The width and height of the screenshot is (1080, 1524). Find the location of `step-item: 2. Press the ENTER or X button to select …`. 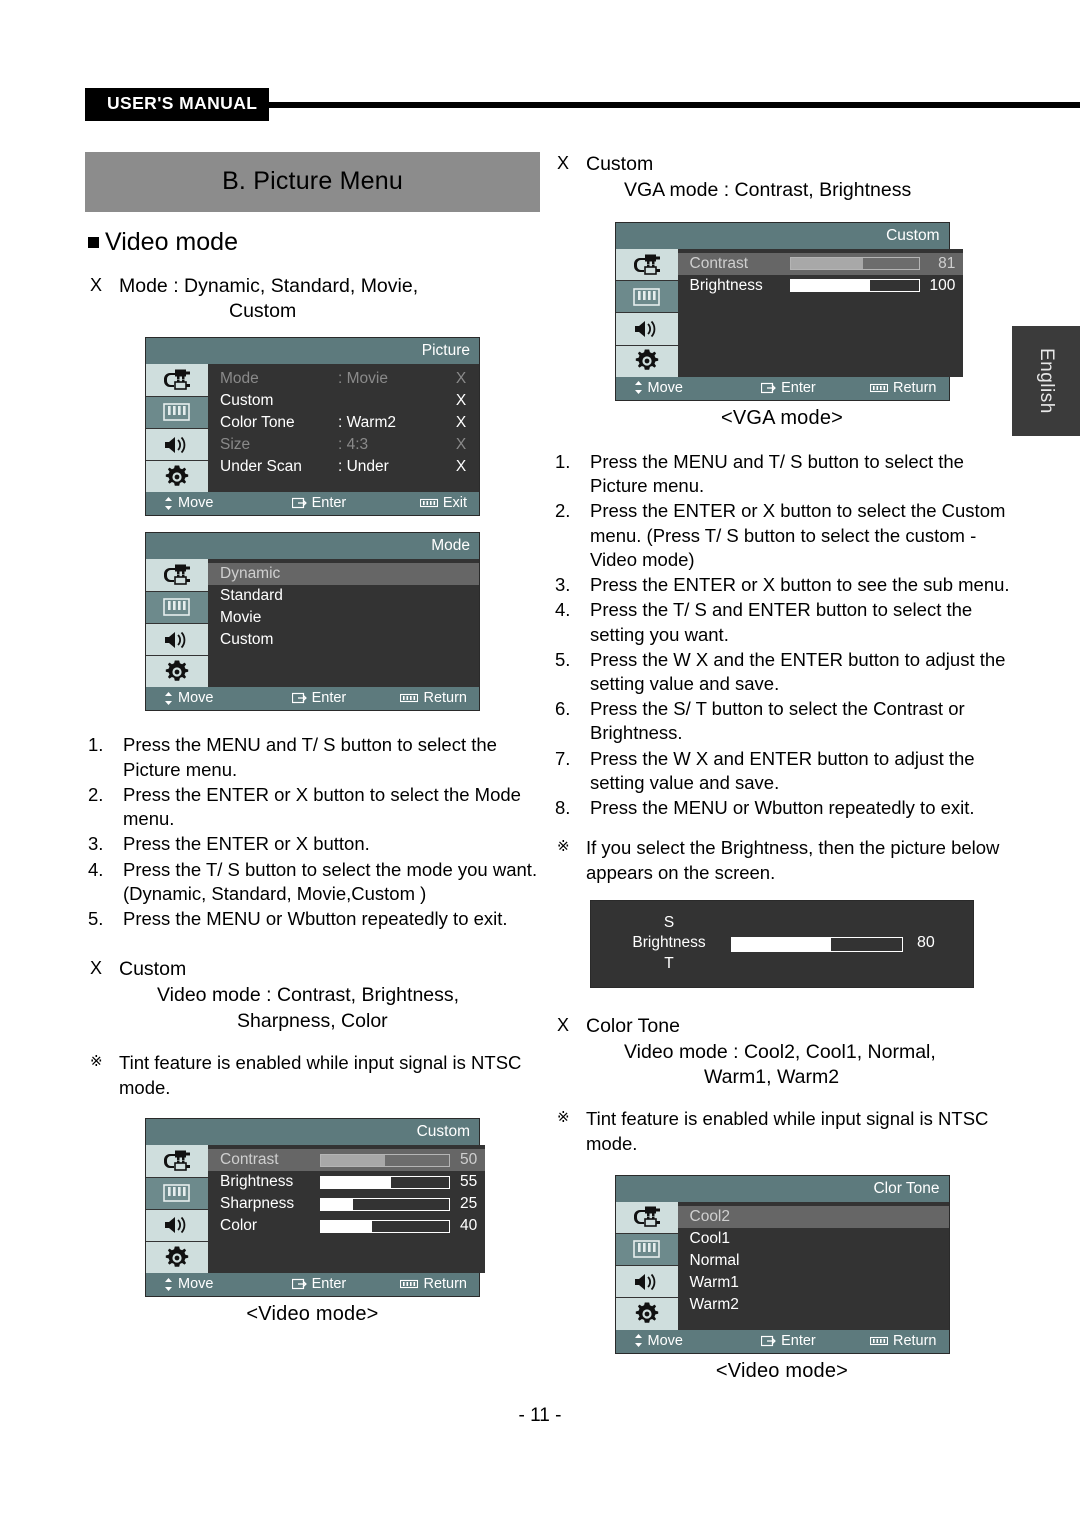

step-item: 2. Press the ENTER or X button to select … is located at coordinates (782, 535).